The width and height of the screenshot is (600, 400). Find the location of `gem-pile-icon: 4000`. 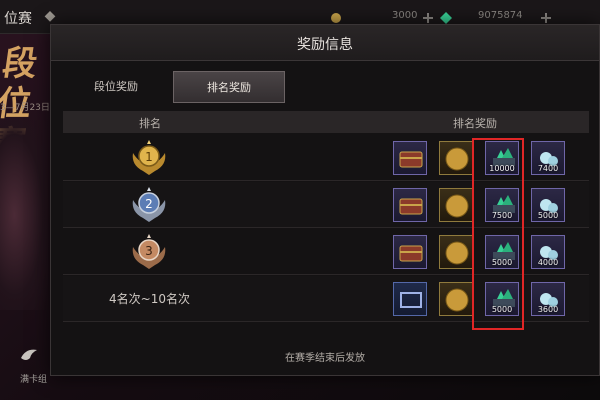

gem-pile-icon: 4000 is located at coordinates (548, 252).